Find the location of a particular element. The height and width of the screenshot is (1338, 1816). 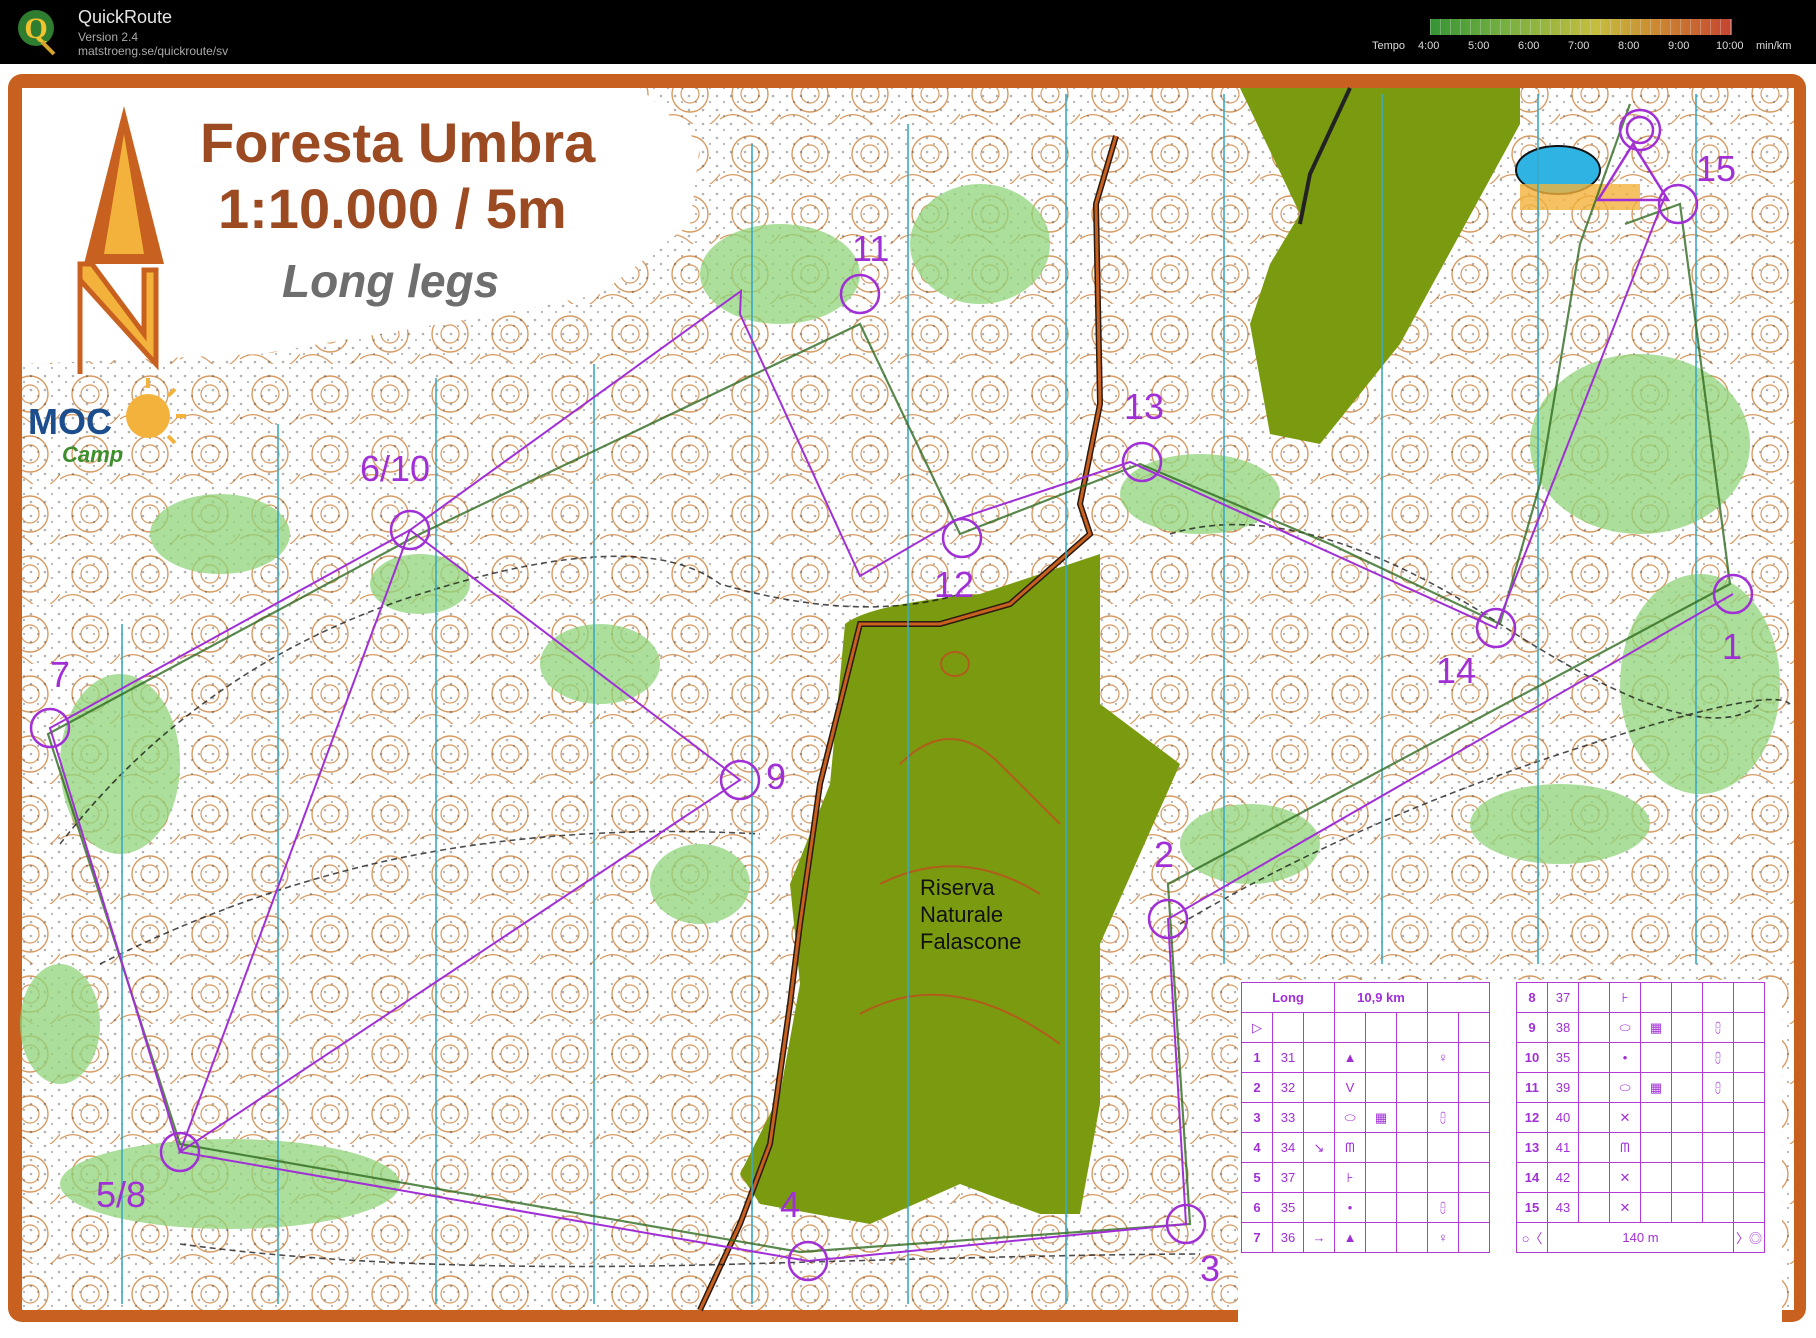

map-title: Foresta Umbra is located at coordinates (398, 142).